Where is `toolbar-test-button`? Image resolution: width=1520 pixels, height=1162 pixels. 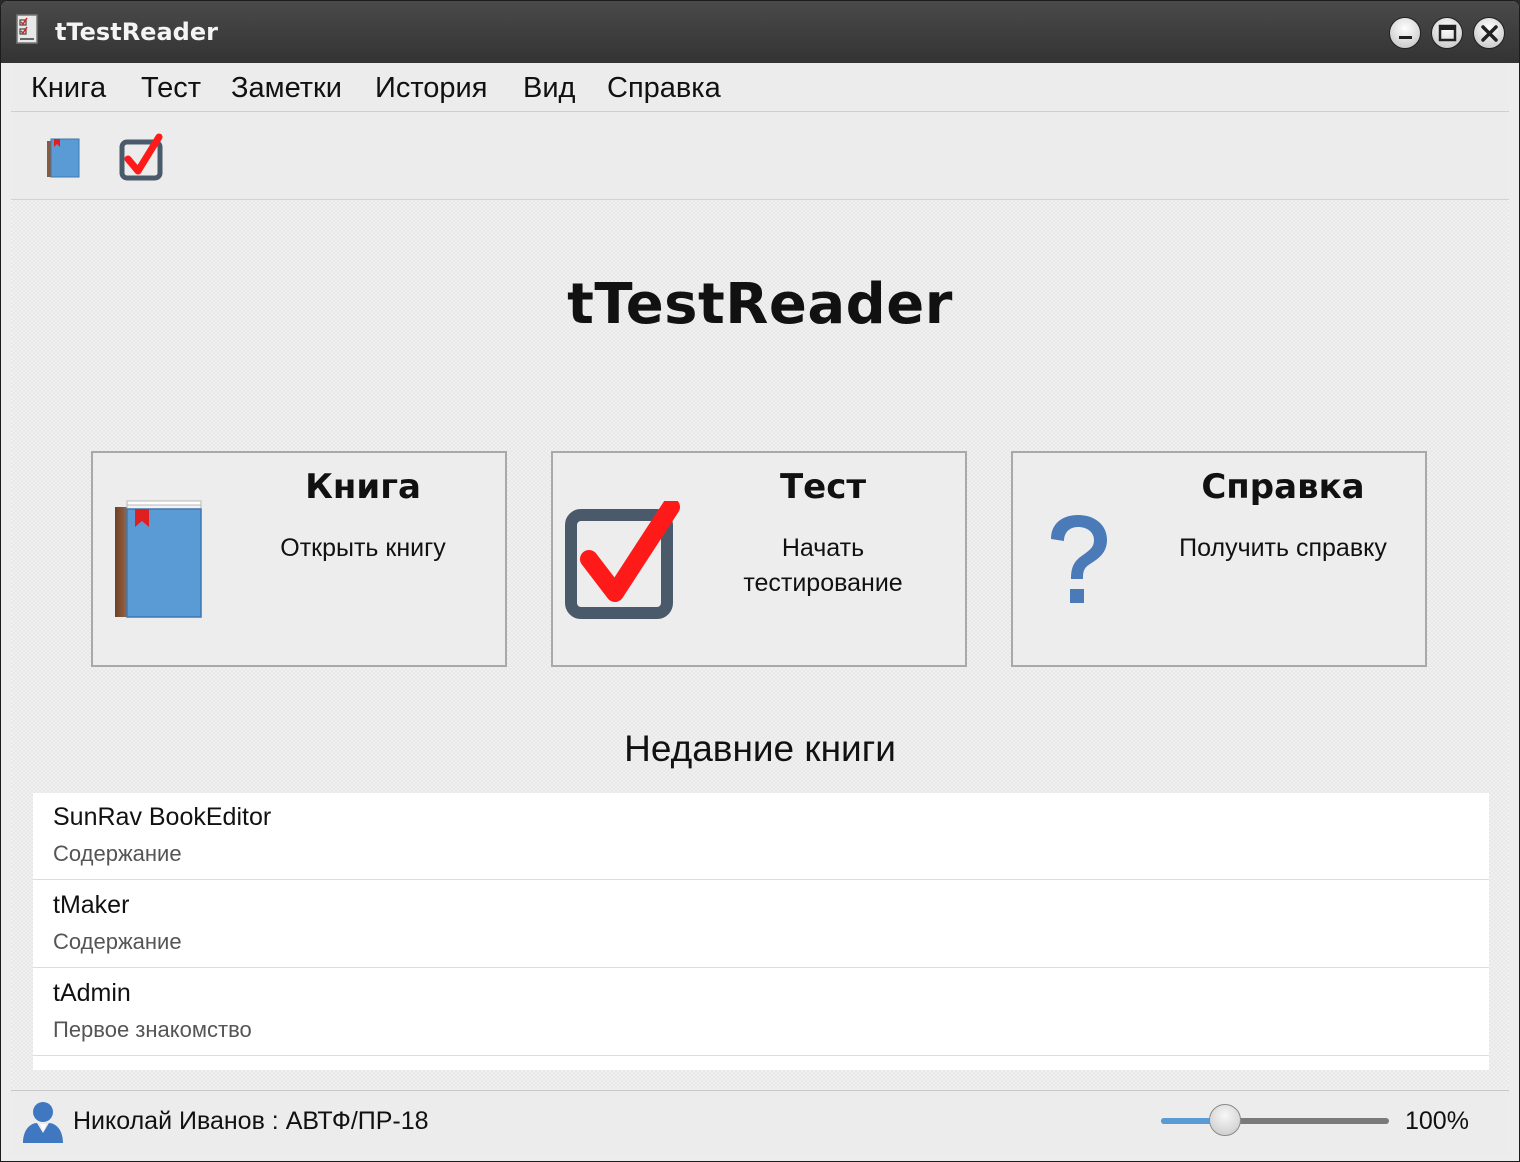 toolbar-test-button is located at coordinates (141, 157).